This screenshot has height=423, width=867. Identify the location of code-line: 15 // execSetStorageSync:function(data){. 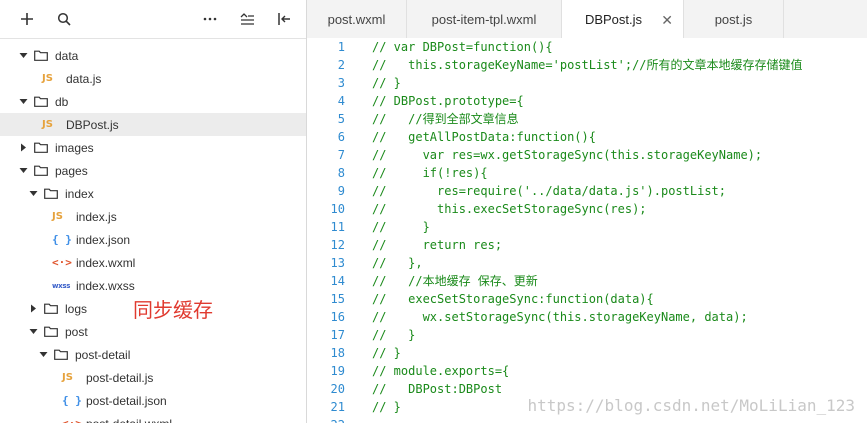
(587, 299).